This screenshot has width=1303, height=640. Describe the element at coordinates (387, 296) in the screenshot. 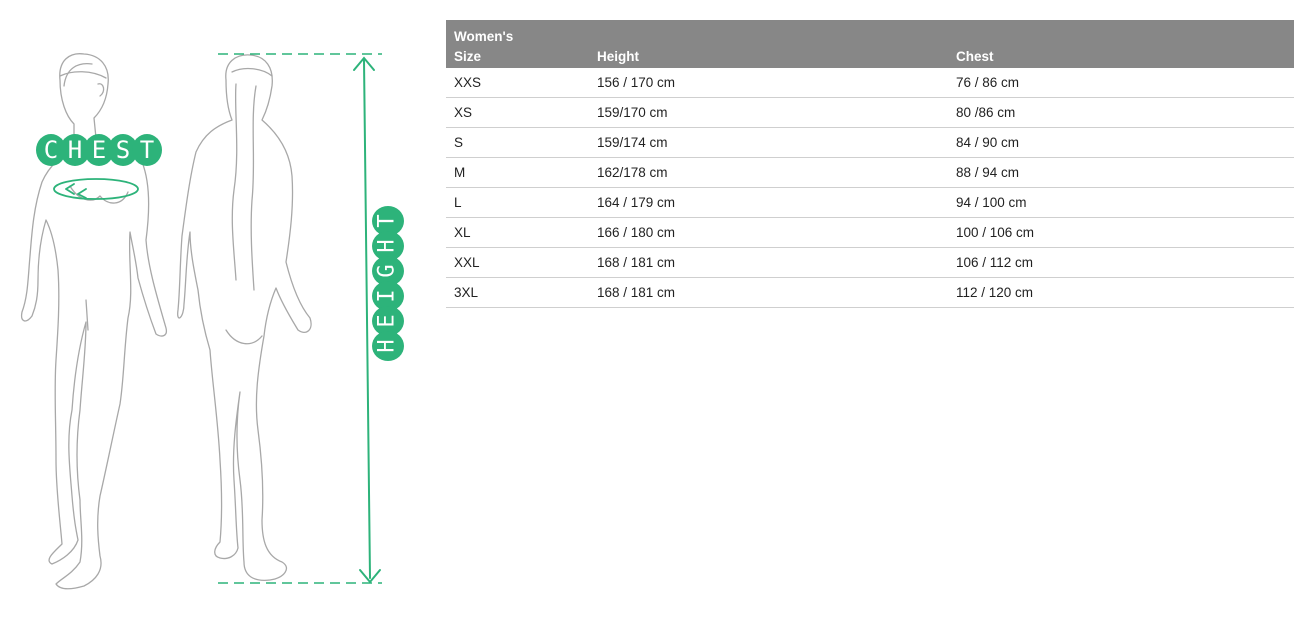

I see `height-letter-text: I` at that location.